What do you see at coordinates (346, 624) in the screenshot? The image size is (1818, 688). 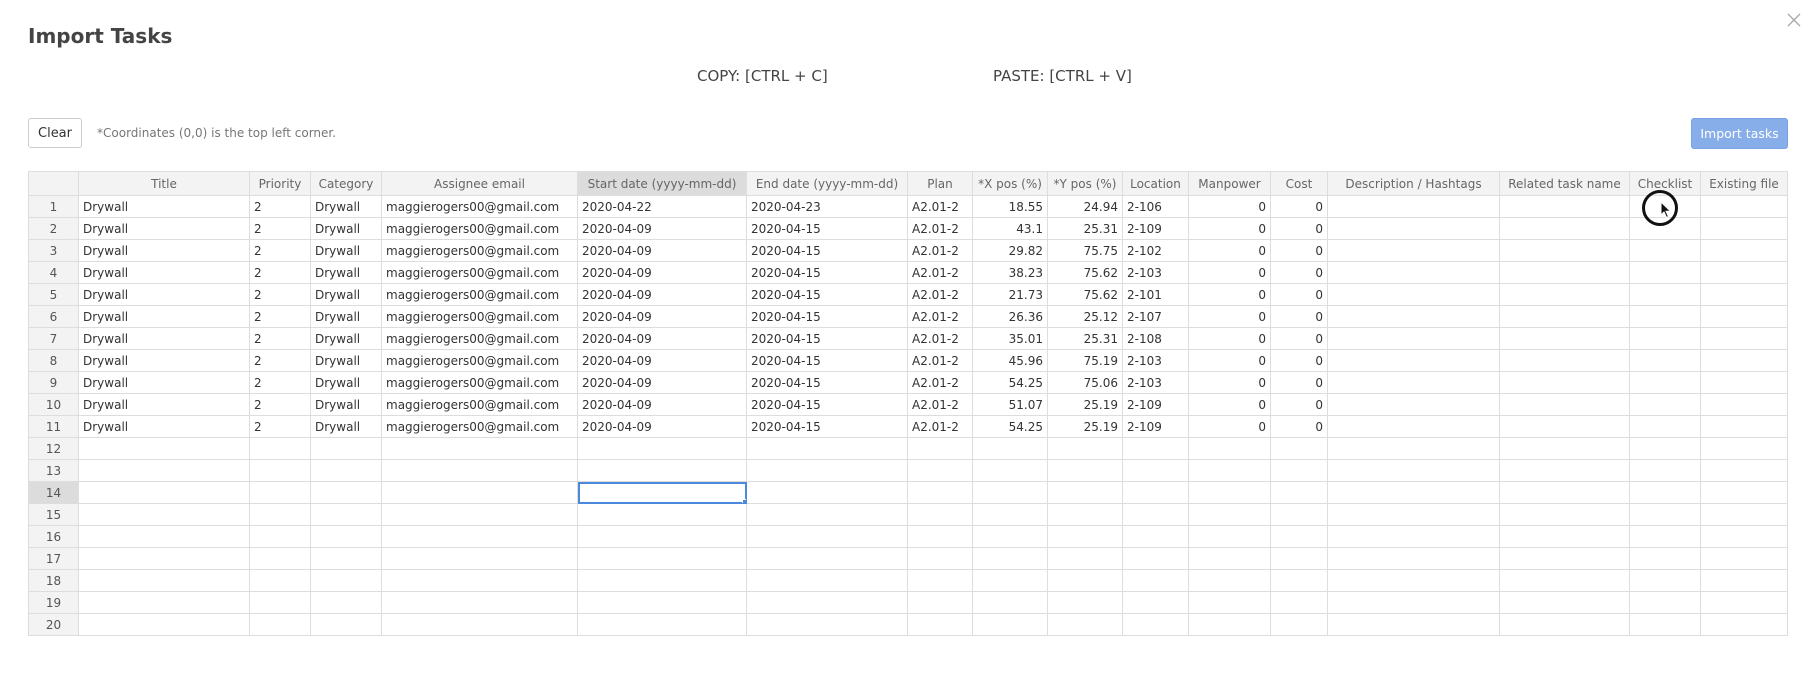 I see `cell-category` at bounding box center [346, 624].